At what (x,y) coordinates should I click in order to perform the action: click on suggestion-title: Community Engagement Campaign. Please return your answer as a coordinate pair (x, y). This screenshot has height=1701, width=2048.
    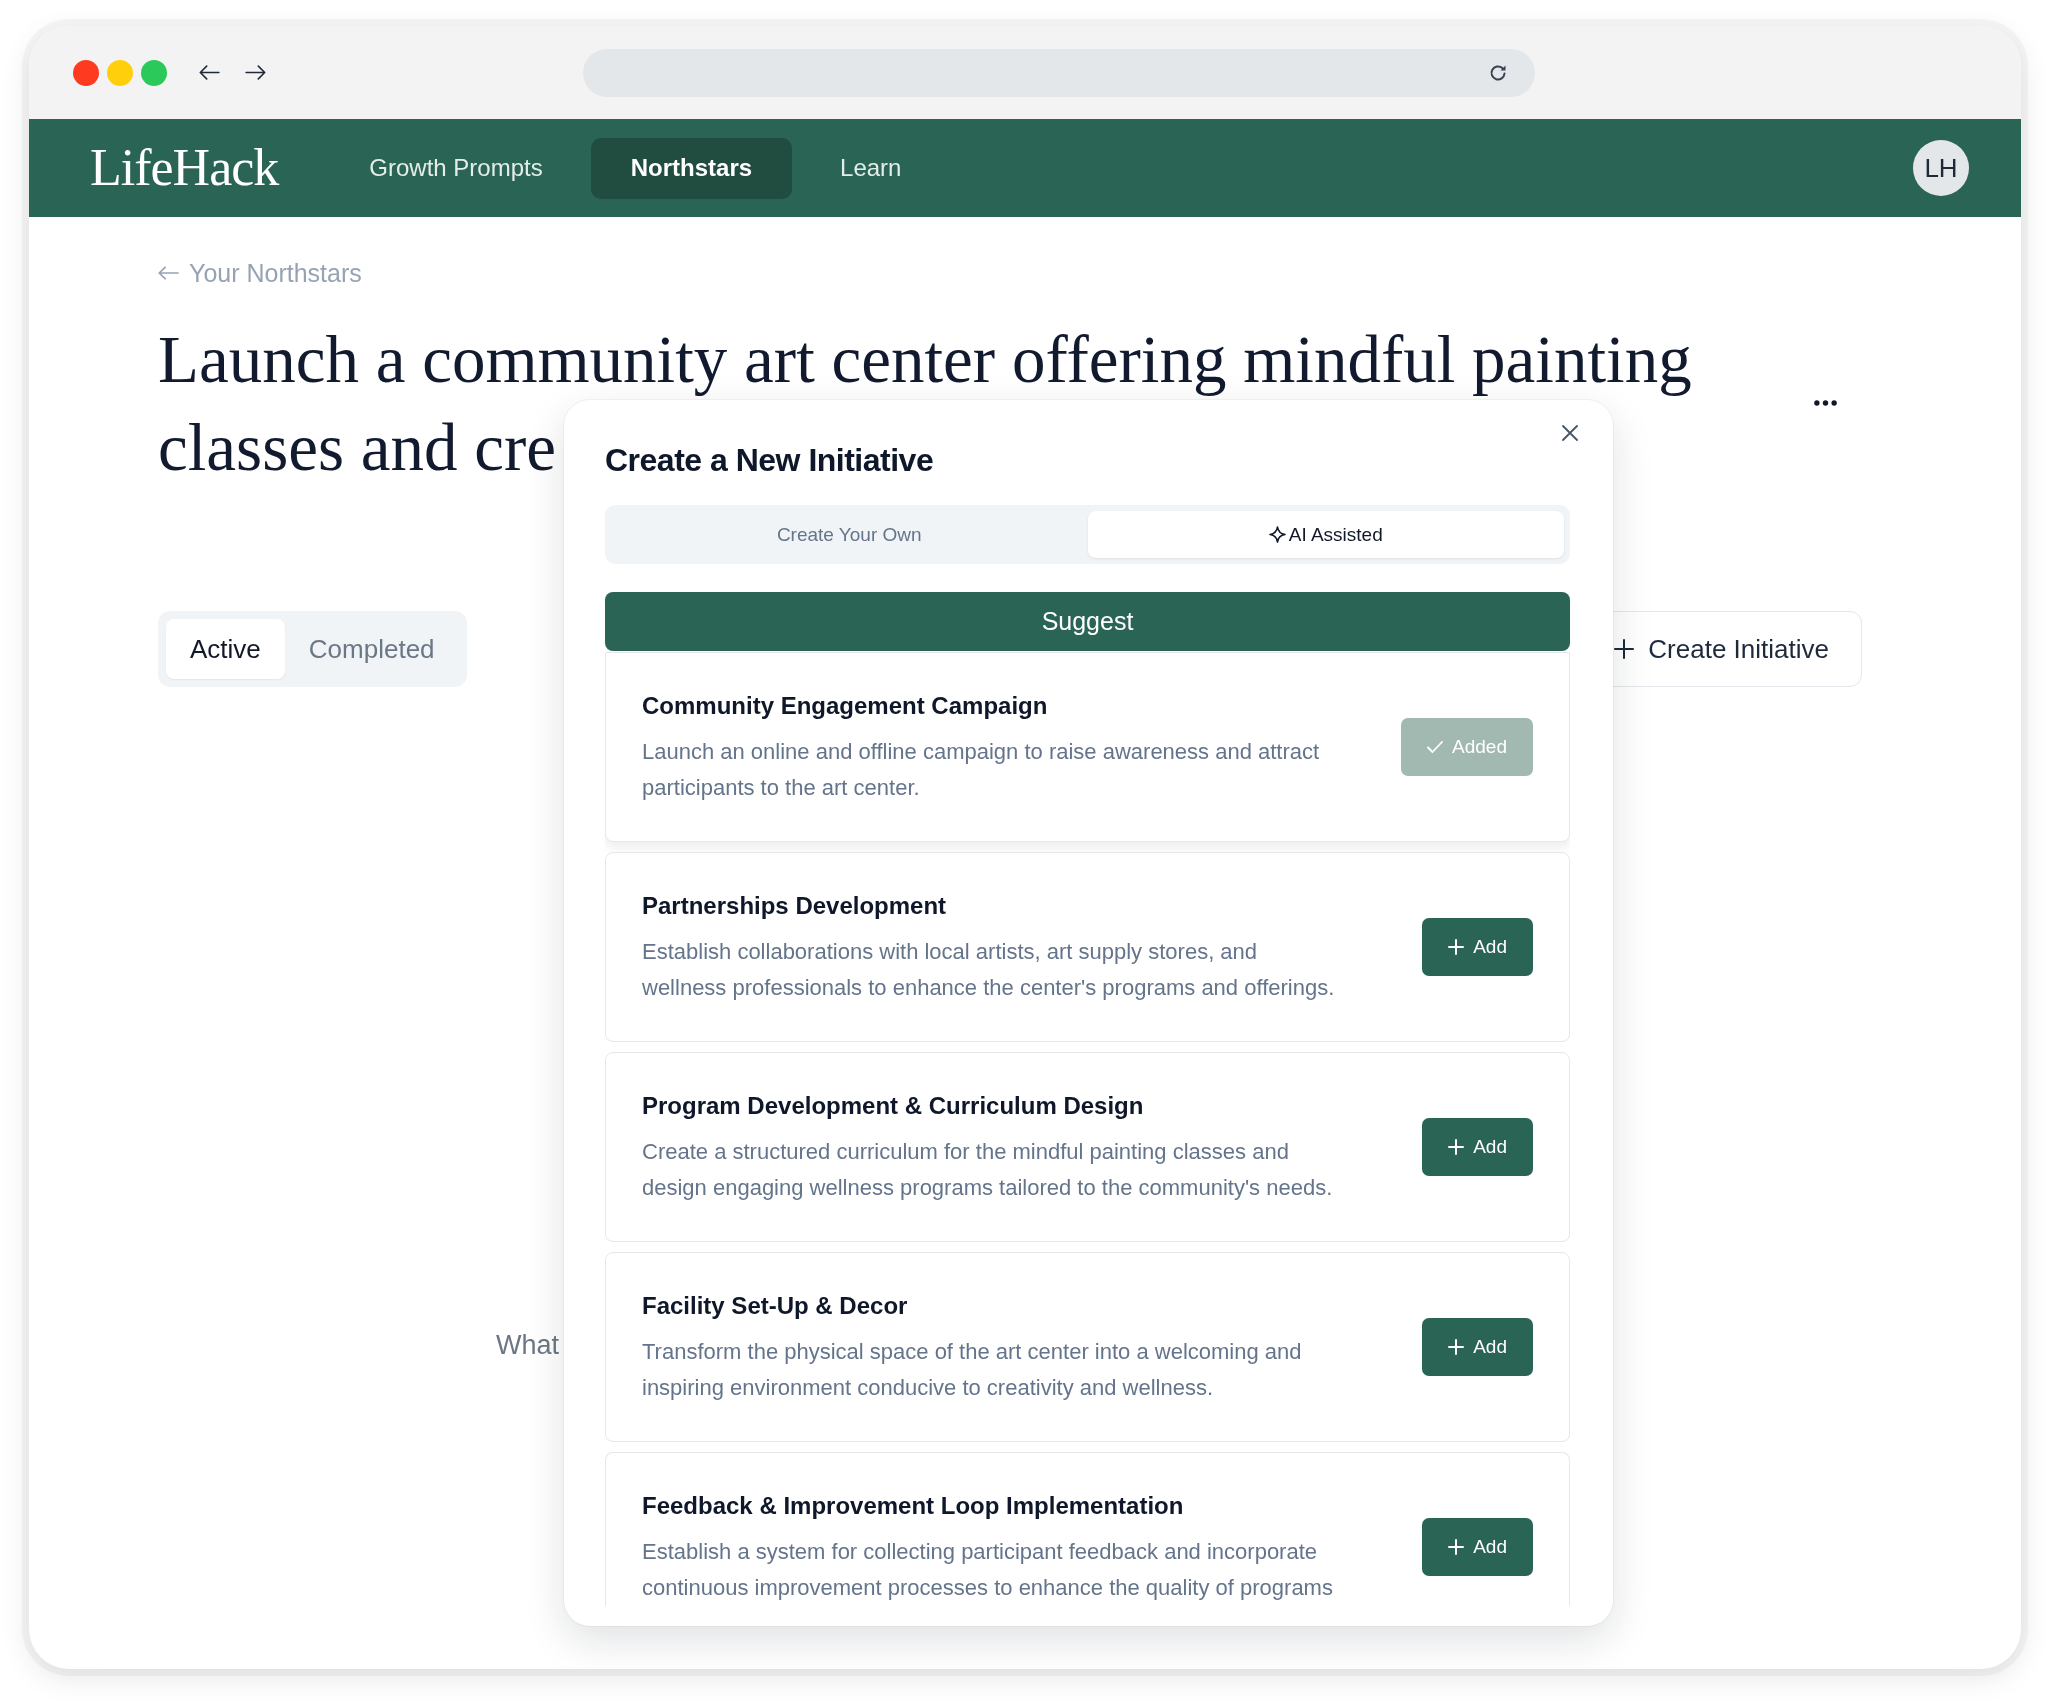
    Looking at the image, I should click on (845, 706).